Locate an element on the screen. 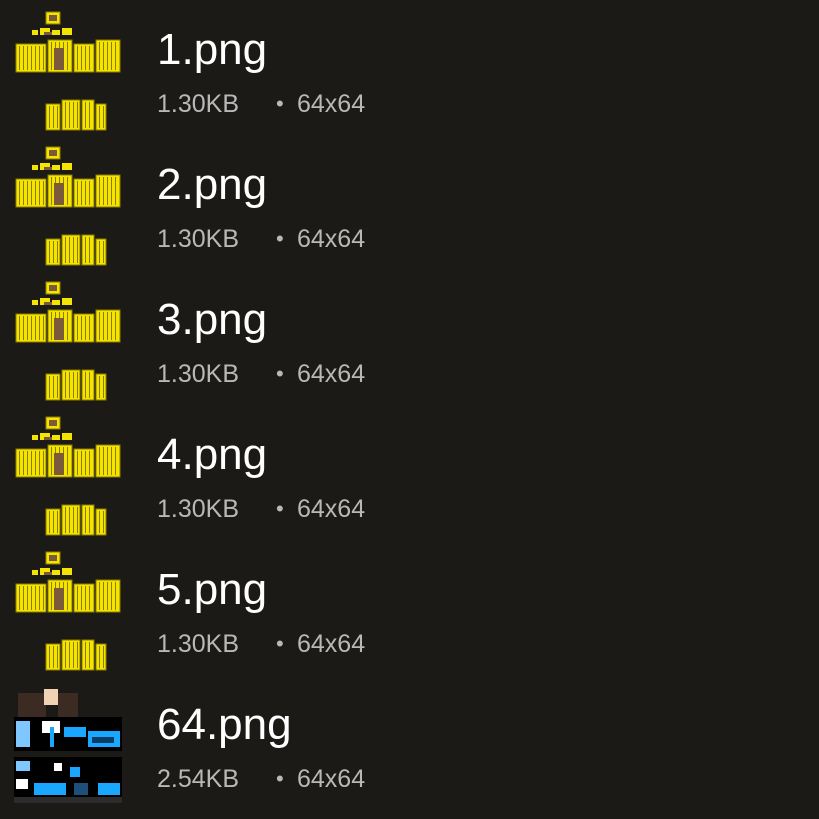 The image size is (819, 819). file-meta: 2.54KB • 64x64 is located at coordinates (307, 779).